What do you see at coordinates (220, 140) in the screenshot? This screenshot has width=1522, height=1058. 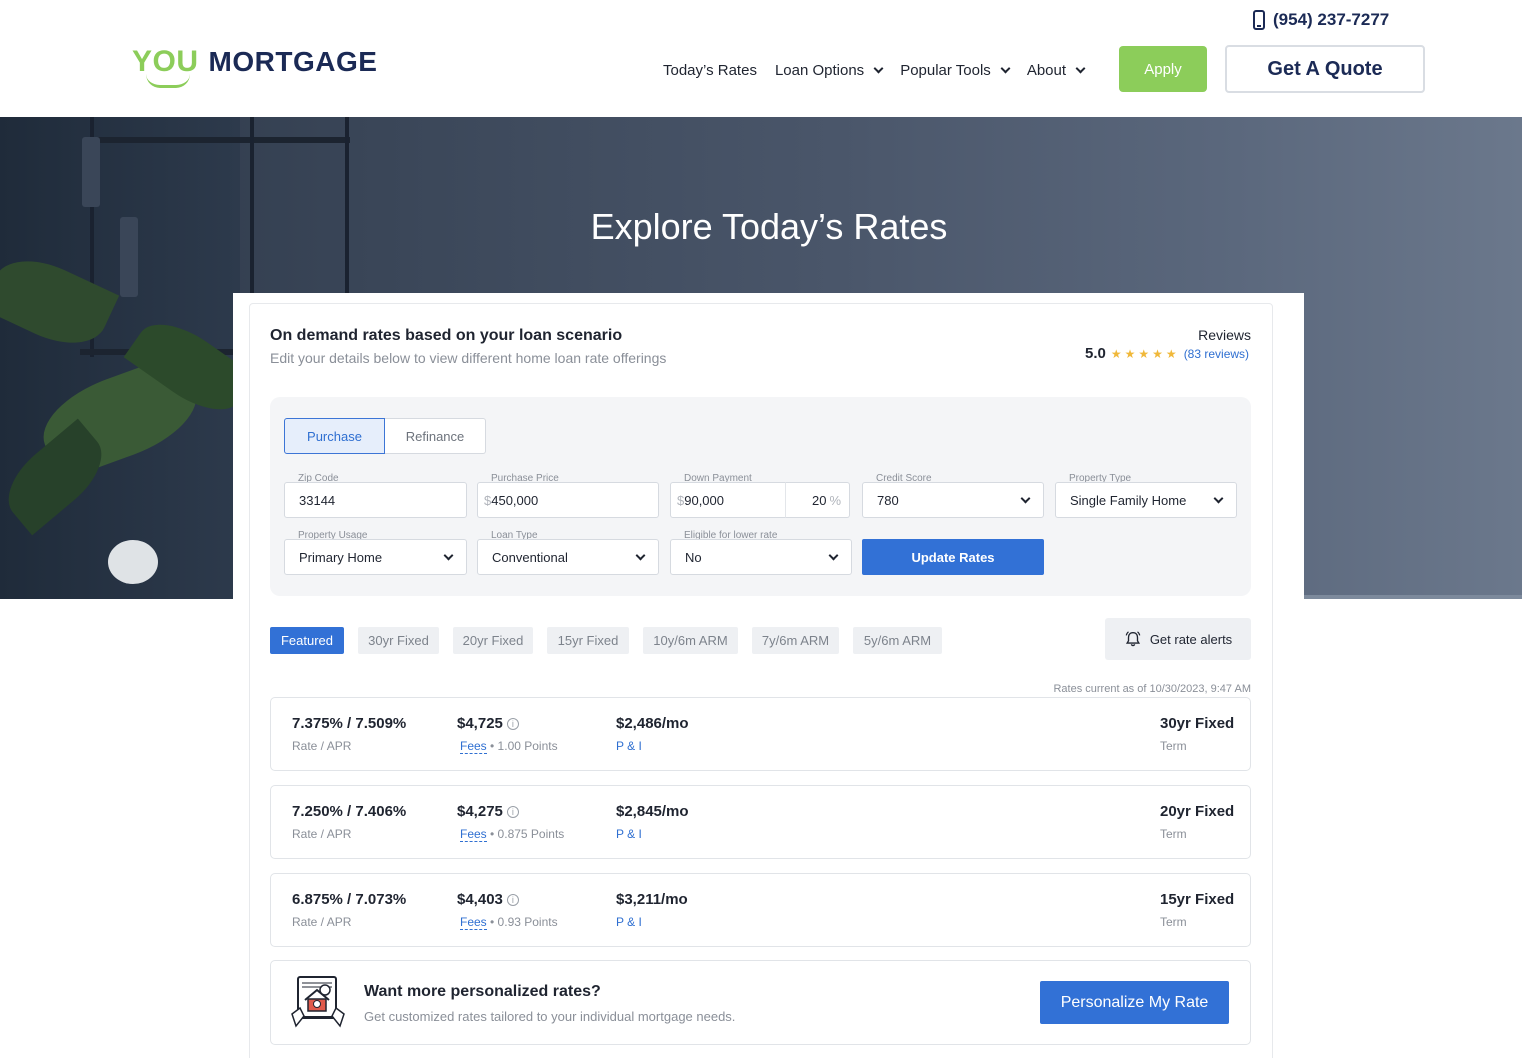 I see `shelf-decoration` at bounding box center [220, 140].